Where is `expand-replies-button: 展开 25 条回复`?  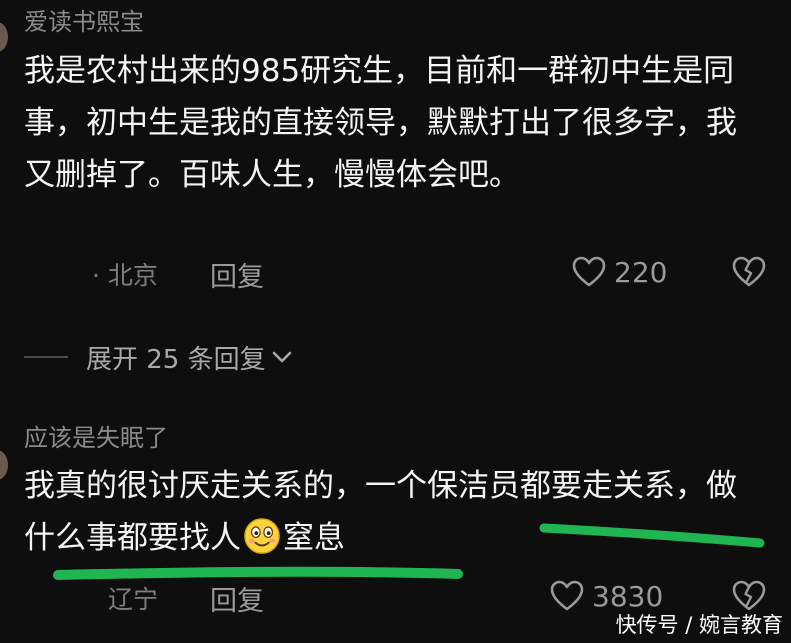
expand-replies-button: 展开 25 条回复 is located at coordinates (159, 357).